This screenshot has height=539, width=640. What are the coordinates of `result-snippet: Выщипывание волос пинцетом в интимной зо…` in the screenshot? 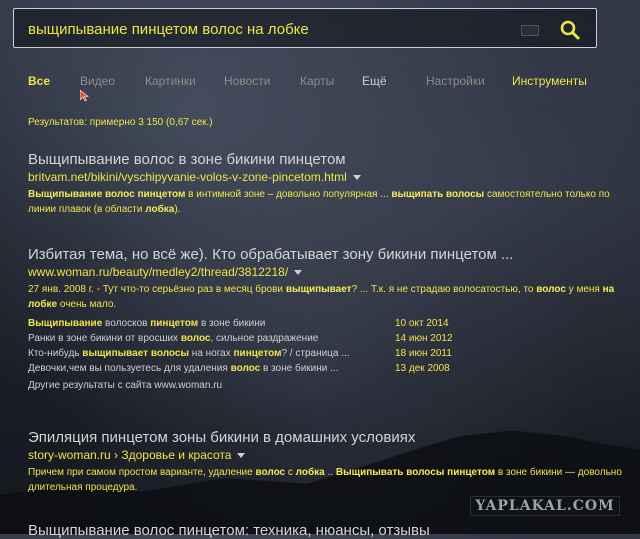 It's located at (319, 202).